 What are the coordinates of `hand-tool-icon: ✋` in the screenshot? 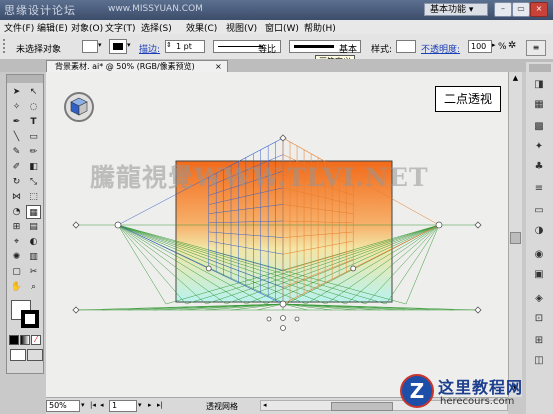 It's located at (16, 287).